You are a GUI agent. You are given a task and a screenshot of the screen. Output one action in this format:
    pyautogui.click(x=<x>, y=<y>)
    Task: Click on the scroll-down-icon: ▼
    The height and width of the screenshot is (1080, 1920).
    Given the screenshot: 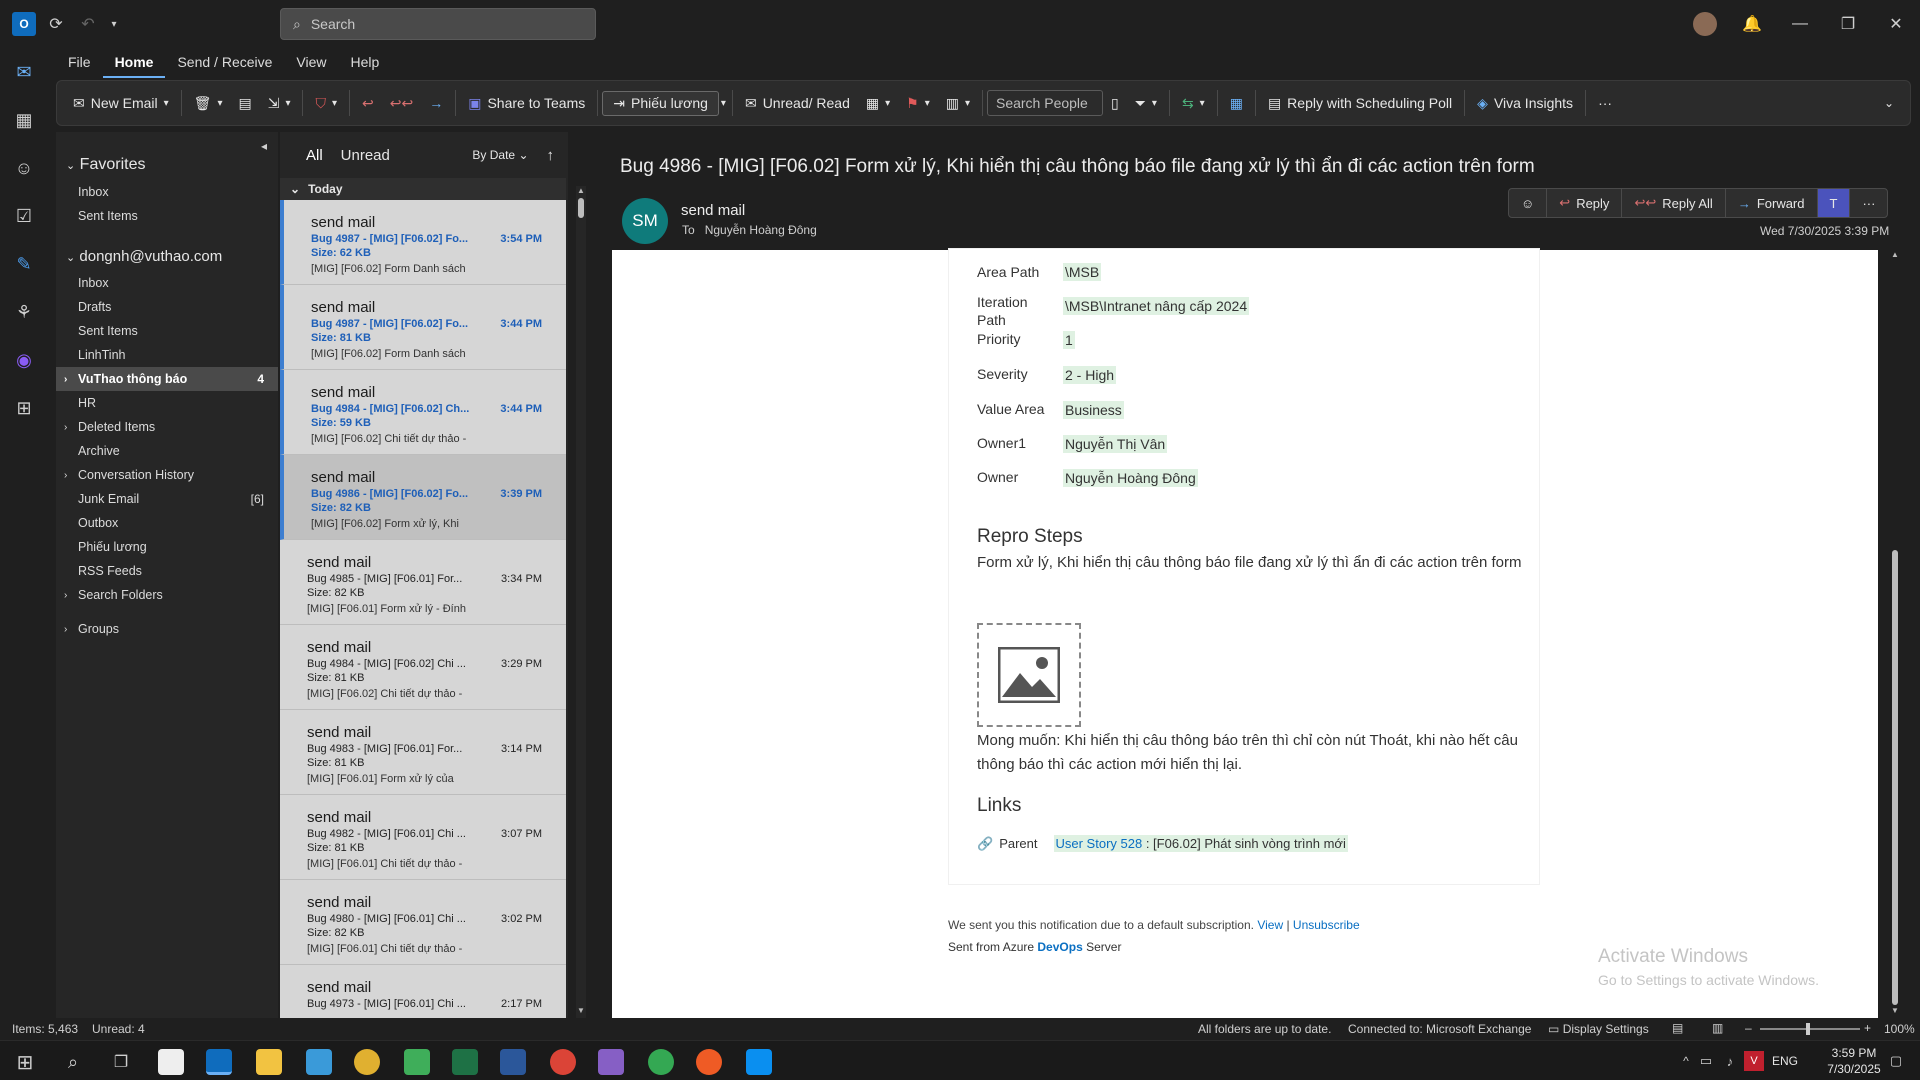 What is the action you would take?
    pyautogui.click(x=581, y=1010)
    